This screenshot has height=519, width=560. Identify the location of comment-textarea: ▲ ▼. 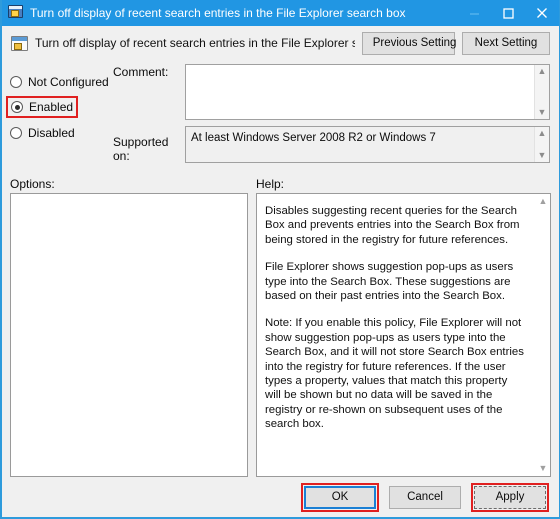
(367, 92).